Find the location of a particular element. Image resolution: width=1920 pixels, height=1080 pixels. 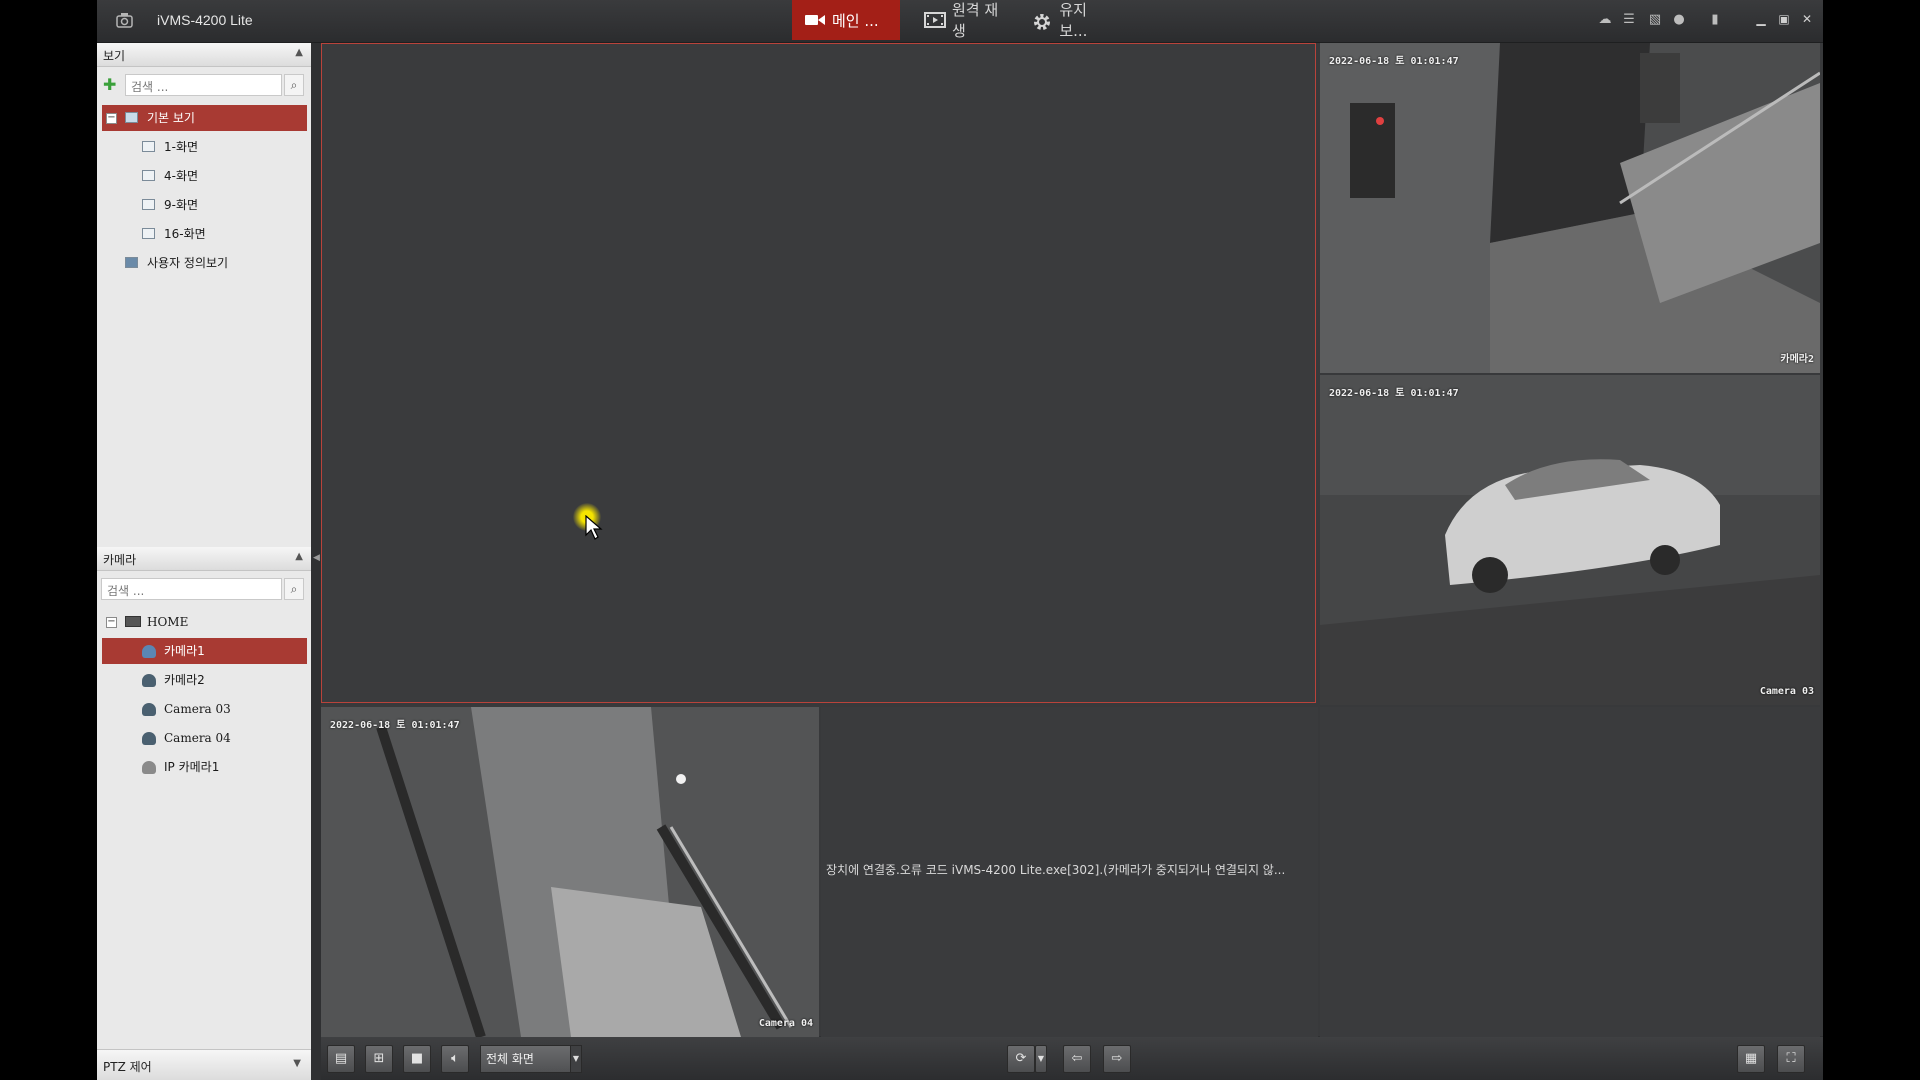

camera-item-label: 카메라1 is located at coordinates (184, 651).